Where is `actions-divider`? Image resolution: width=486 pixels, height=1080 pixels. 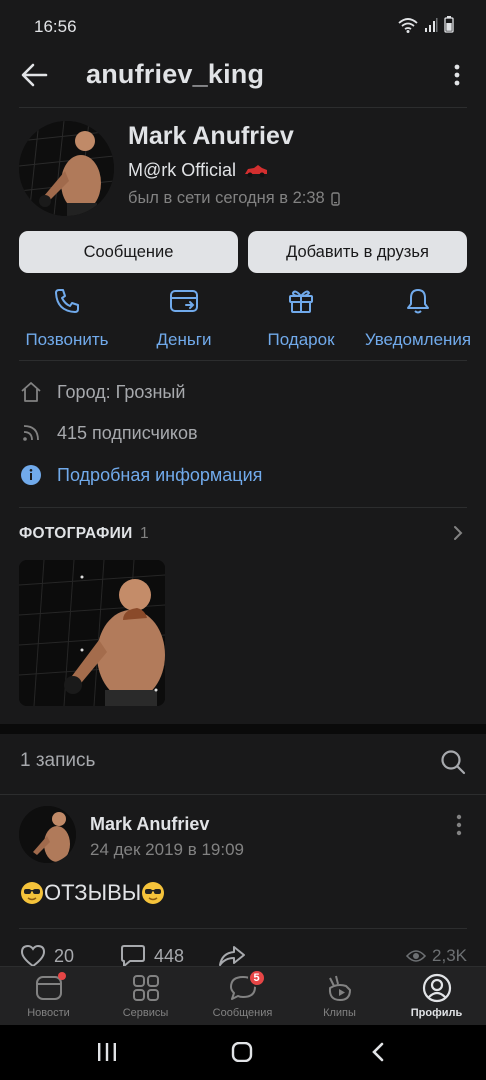 actions-divider is located at coordinates (243, 360).